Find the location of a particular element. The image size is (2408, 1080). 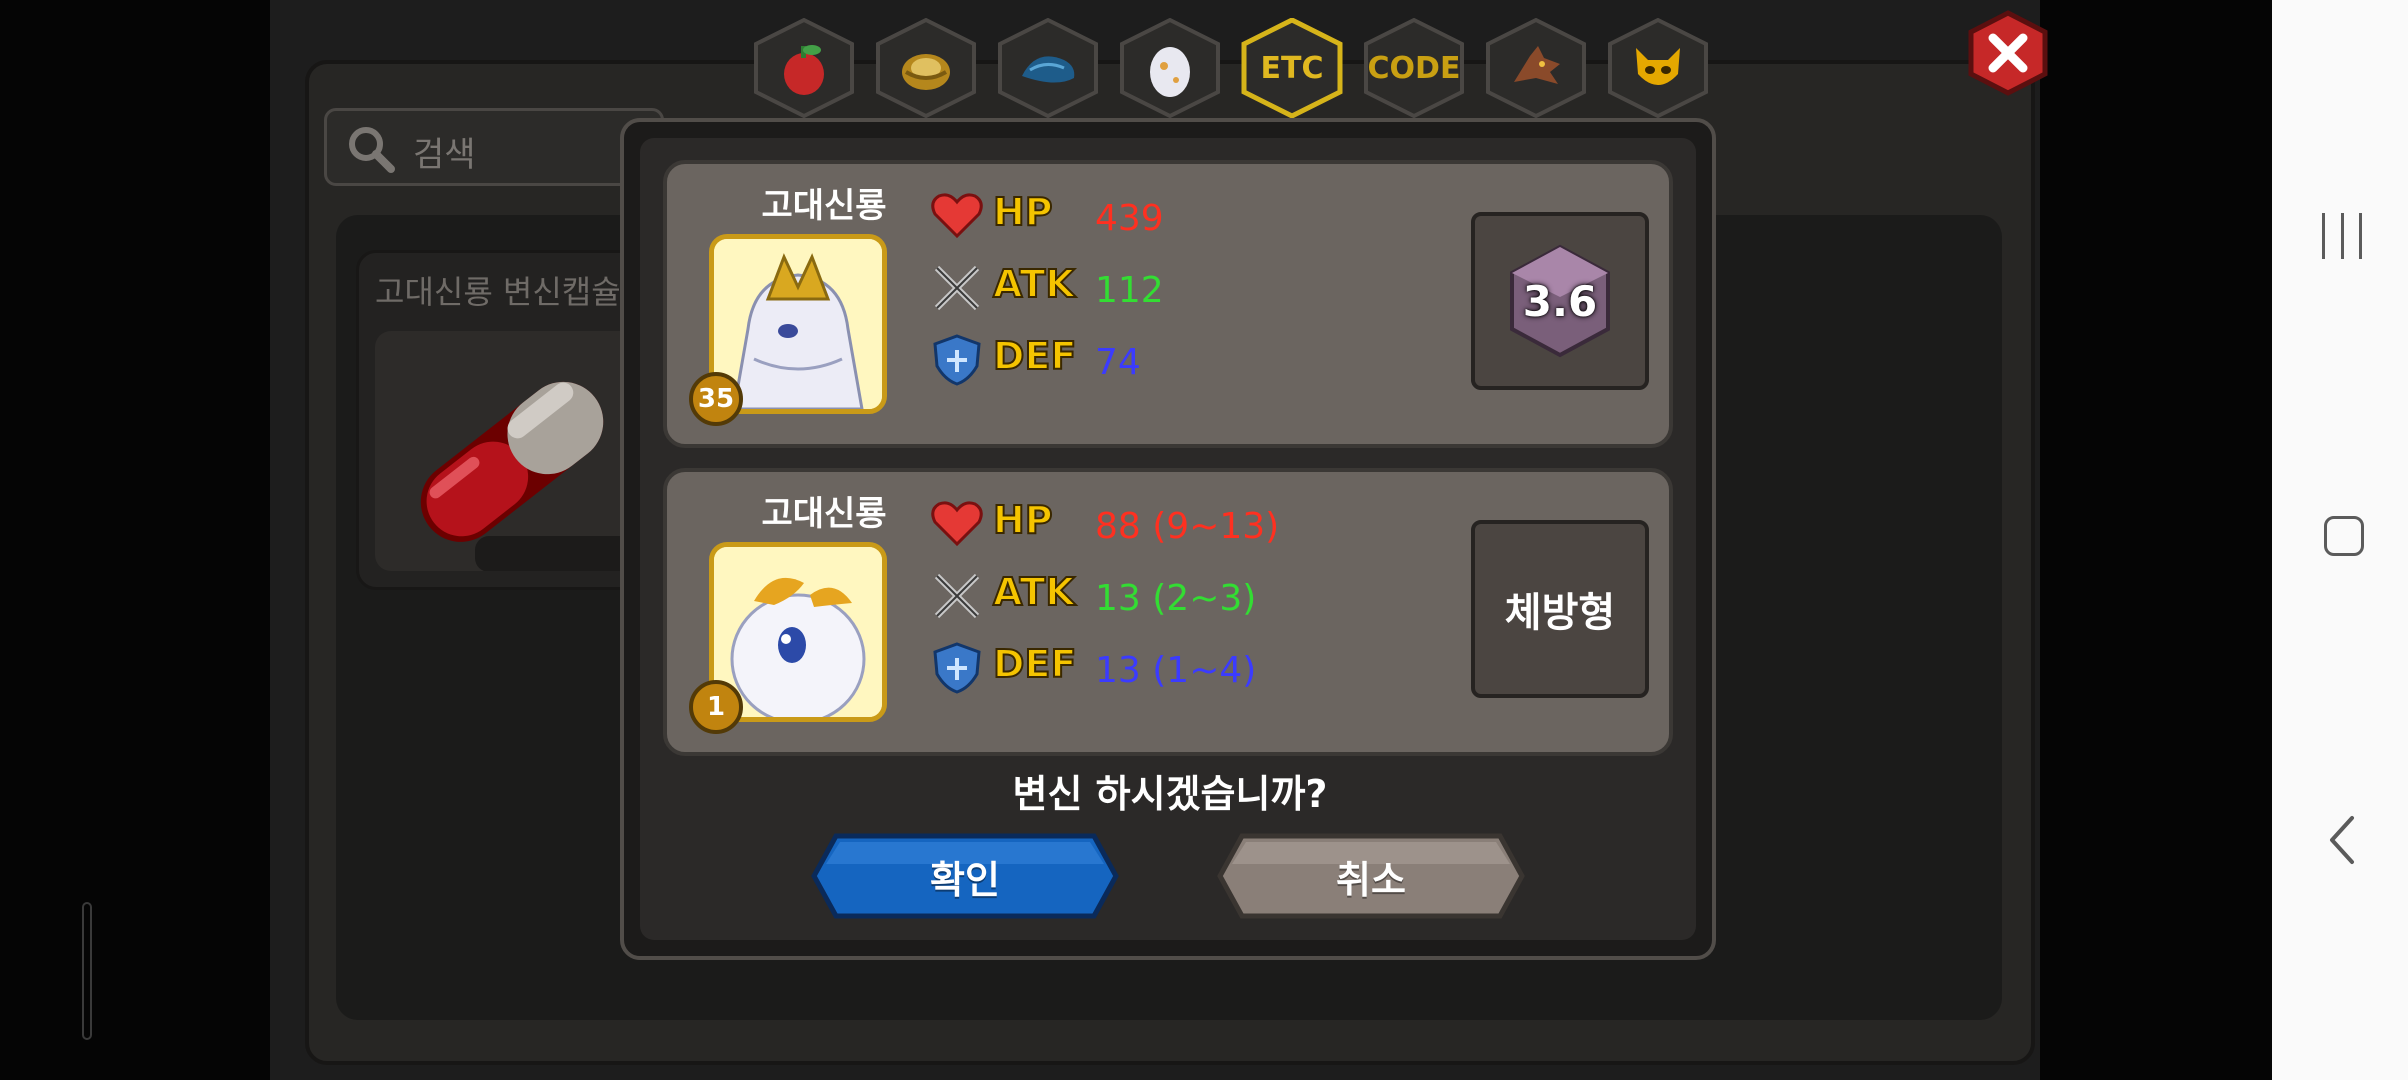

type-badge: 체방형 is located at coordinates (1560, 609).